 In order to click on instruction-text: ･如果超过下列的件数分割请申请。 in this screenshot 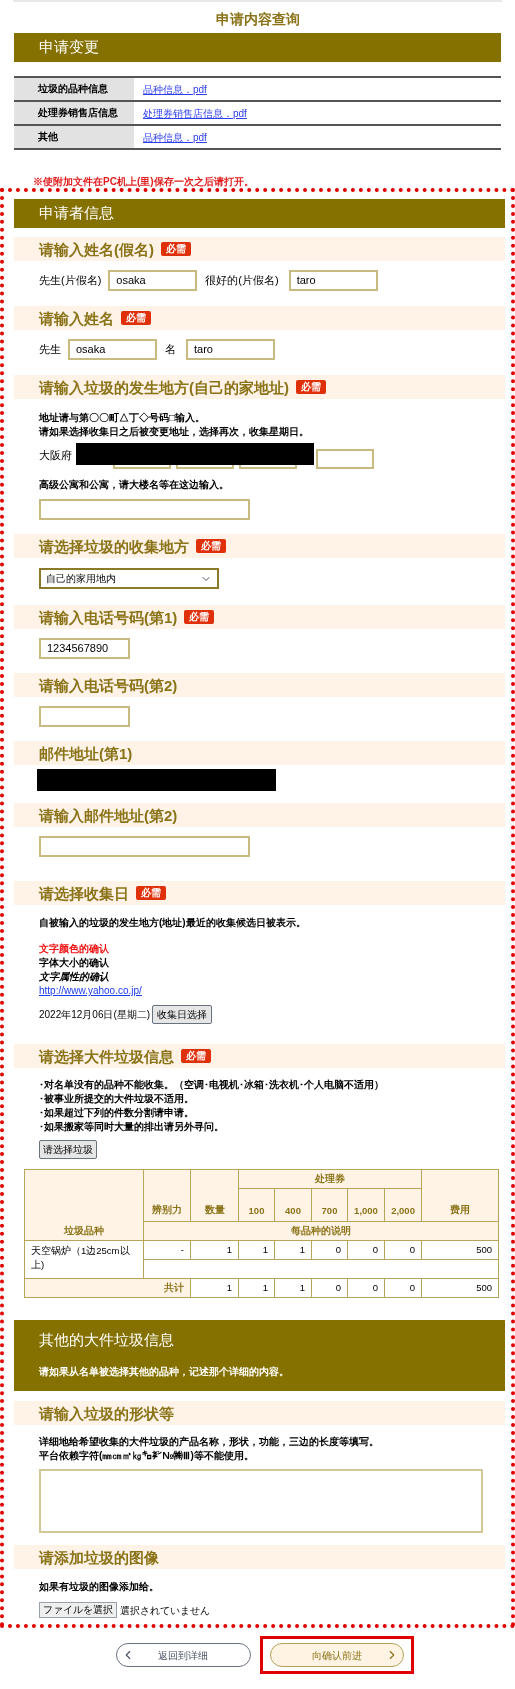, I will do `click(117, 1113)`.